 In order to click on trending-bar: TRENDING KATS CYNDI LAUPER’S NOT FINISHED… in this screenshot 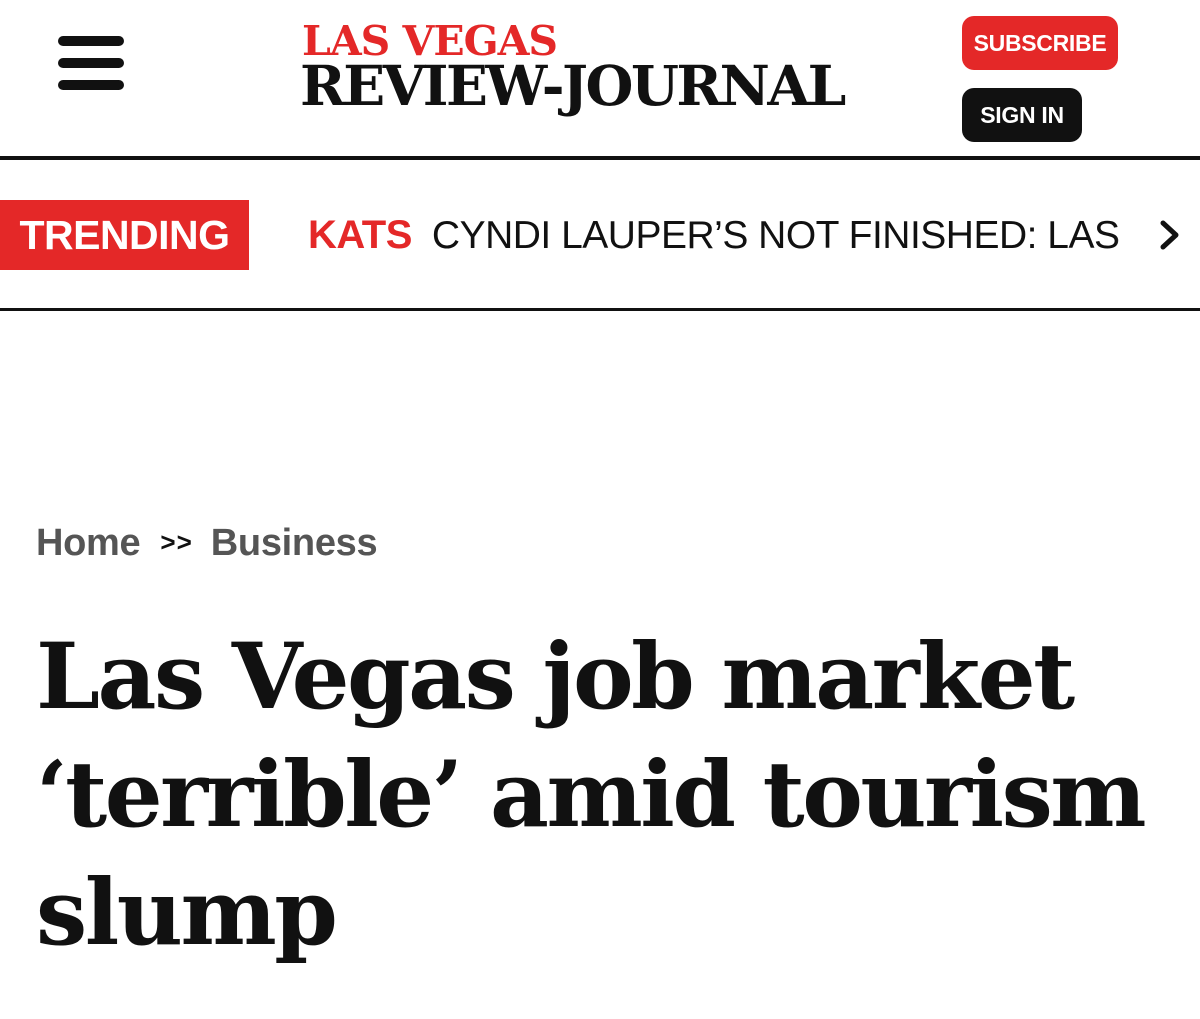, I will do `click(600, 235)`.